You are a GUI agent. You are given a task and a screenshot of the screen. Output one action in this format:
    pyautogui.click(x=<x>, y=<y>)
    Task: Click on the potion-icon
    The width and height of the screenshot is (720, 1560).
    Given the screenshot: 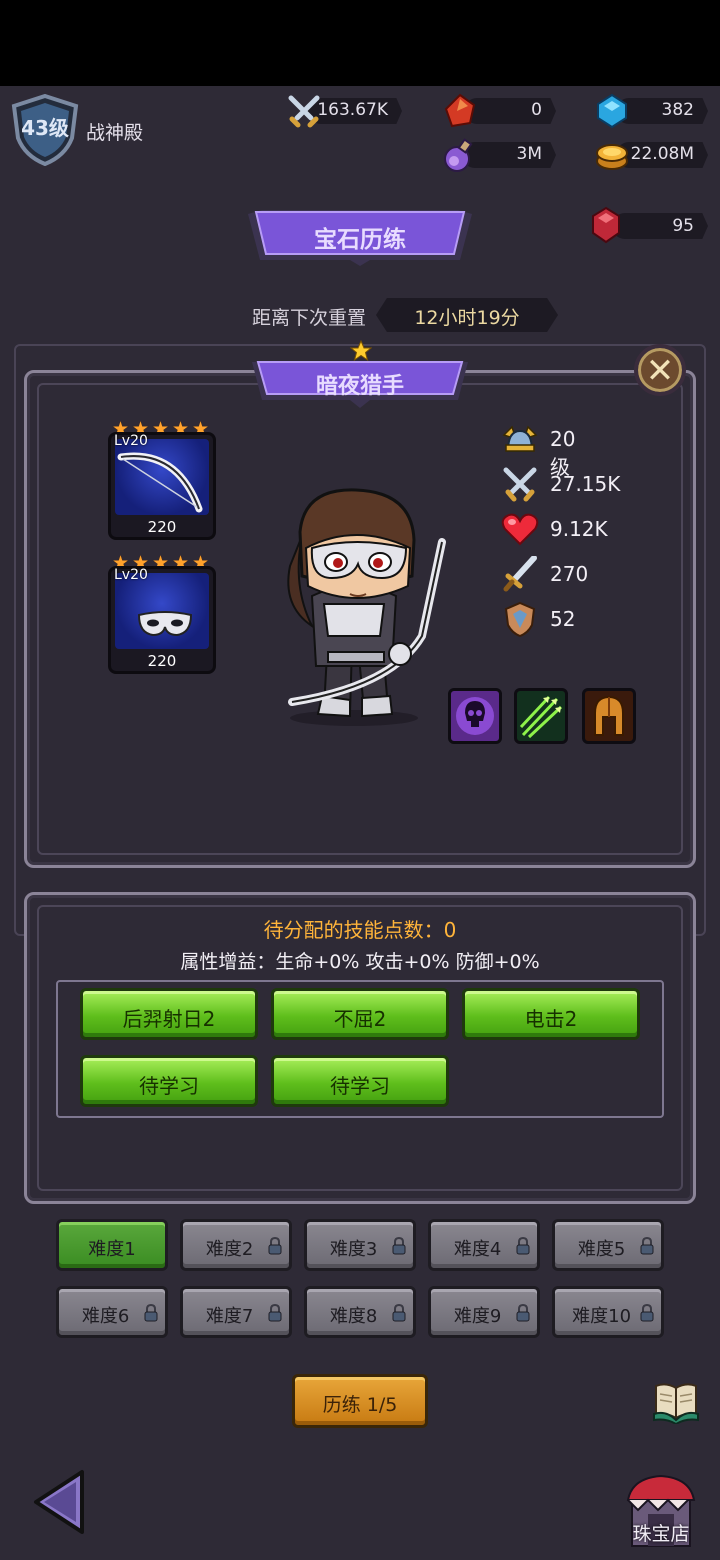 What is the action you would take?
    pyautogui.click(x=458, y=155)
    